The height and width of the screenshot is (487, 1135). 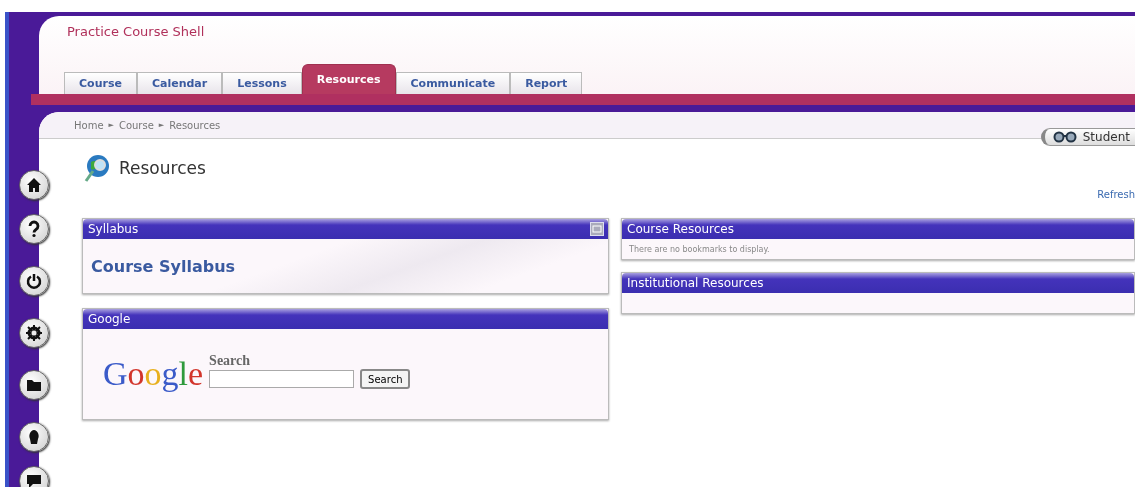 What do you see at coordinates (699, 249) in the screenshot?
I see `empty-message: There are no bookmarks to display.` at bounding box center [699, 249].